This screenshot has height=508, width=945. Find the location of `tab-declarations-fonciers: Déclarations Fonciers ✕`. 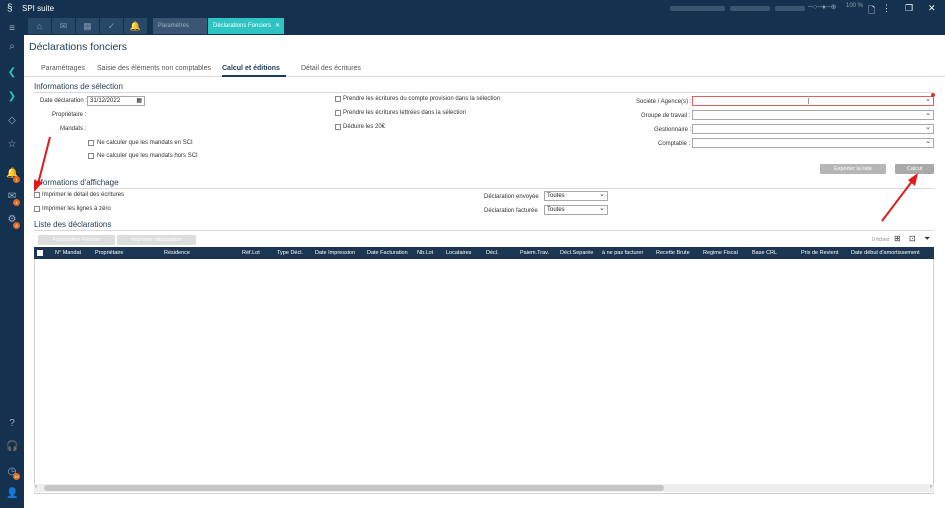

tab-declarations-fonciers: Déclarations Fonciers ✕ is located at coordinates (246, 26).